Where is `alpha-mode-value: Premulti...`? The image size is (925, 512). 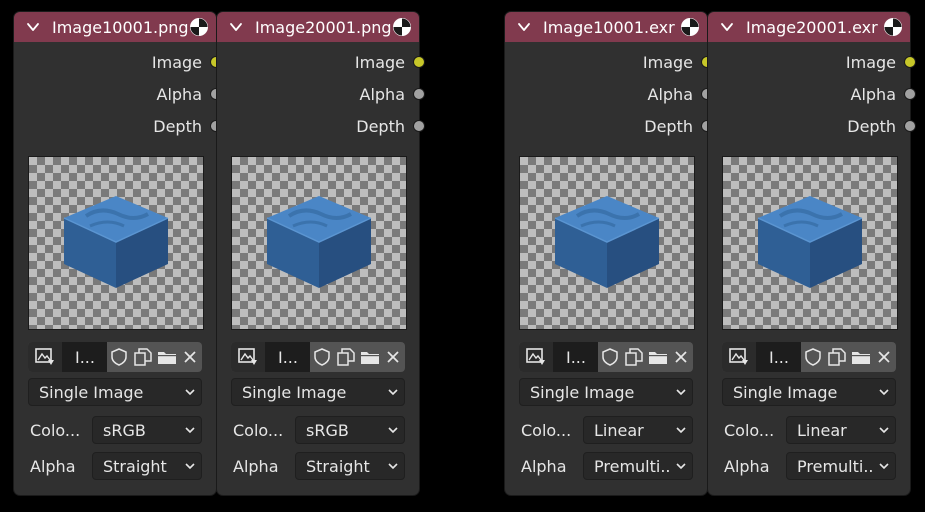
alpha-mode-value: Premulti... is located at coordinates (835, 466).